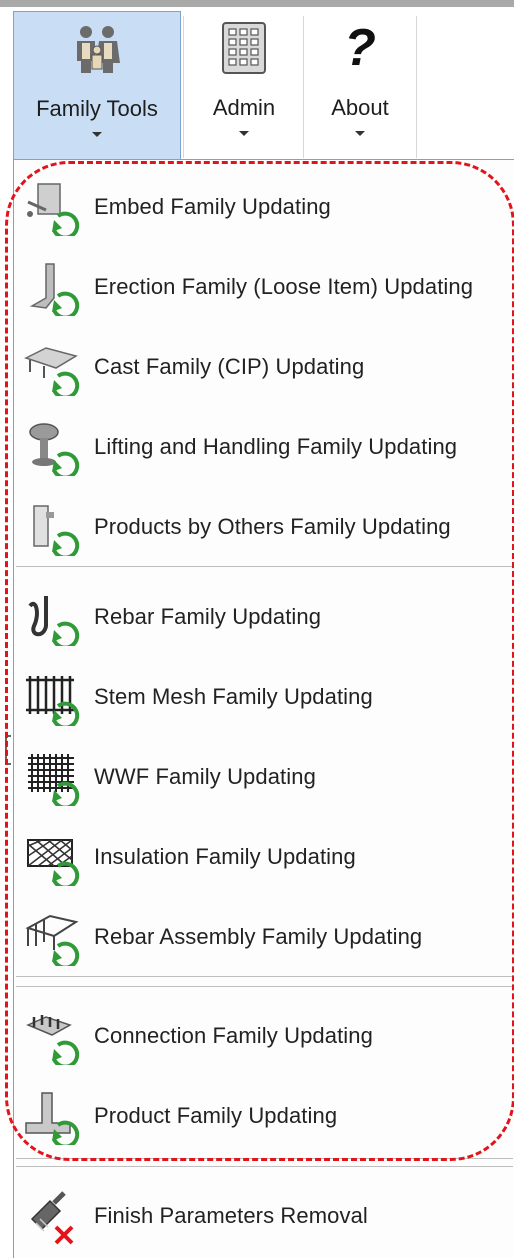 The image size is (514, 1258). Describe the element at coordinates (56, 530) in the screenshot. I see `products-others-update-icon` at that location.